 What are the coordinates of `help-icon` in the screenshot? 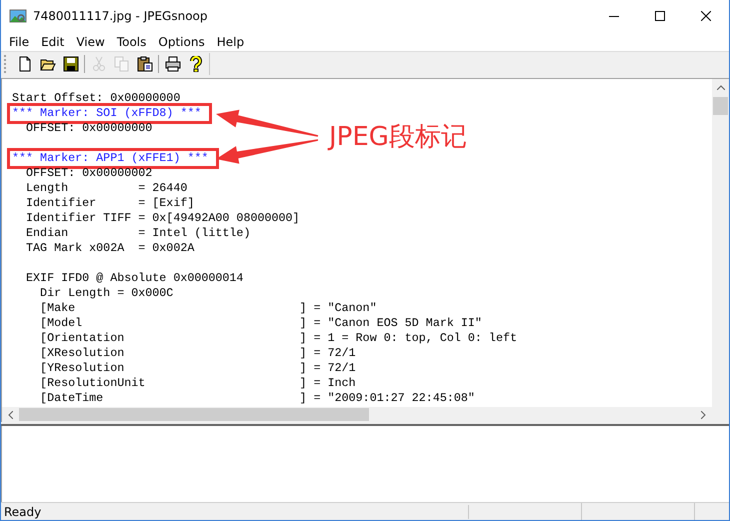 It's located at (196, 64).